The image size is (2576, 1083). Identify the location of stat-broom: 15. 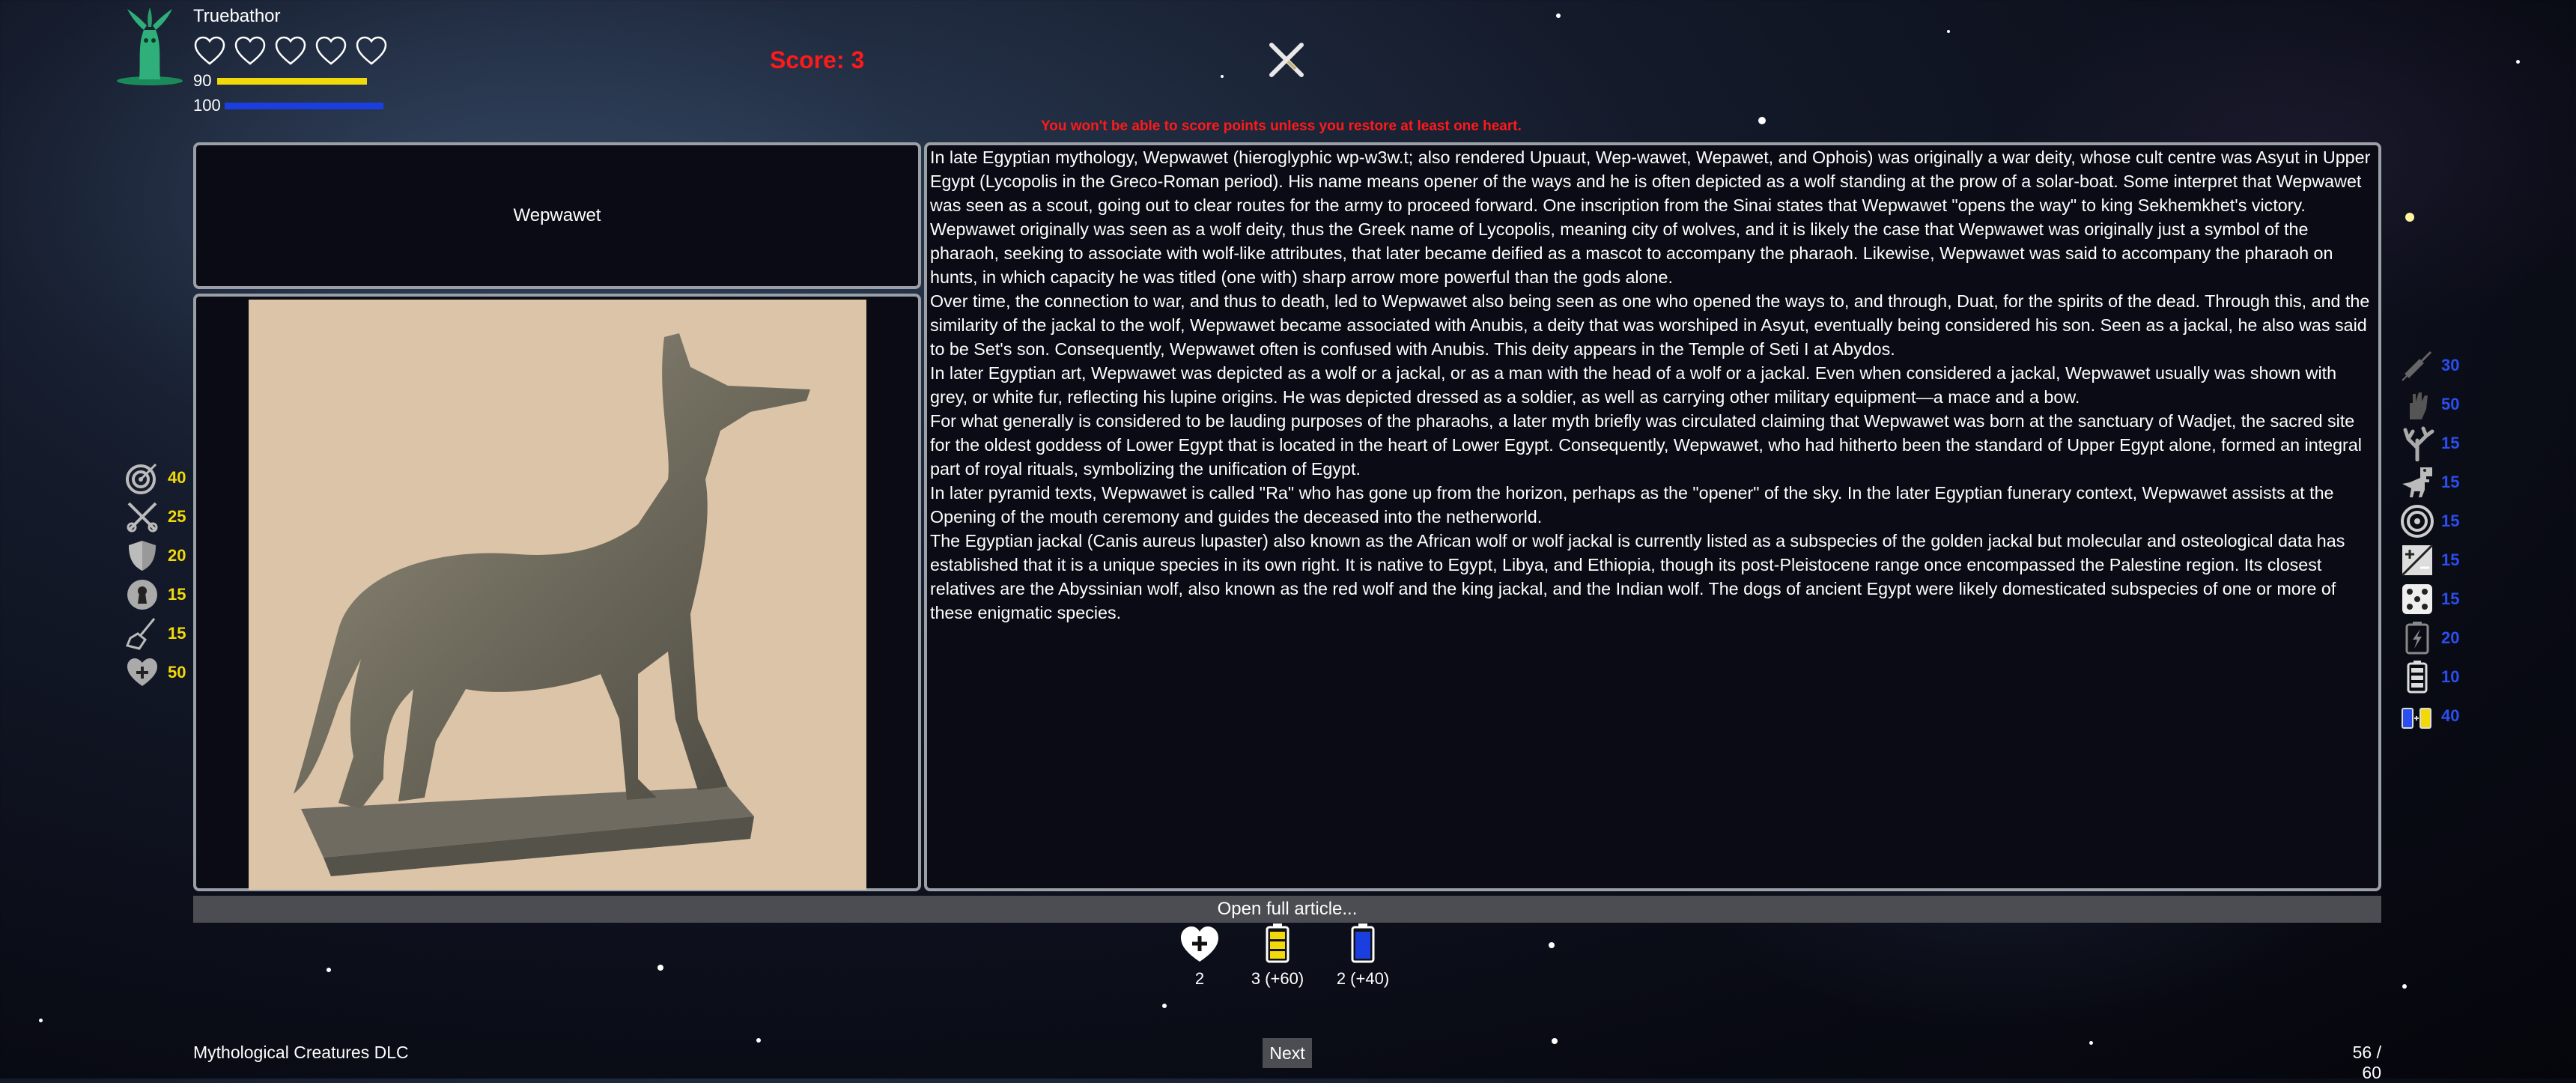
(155, 634).